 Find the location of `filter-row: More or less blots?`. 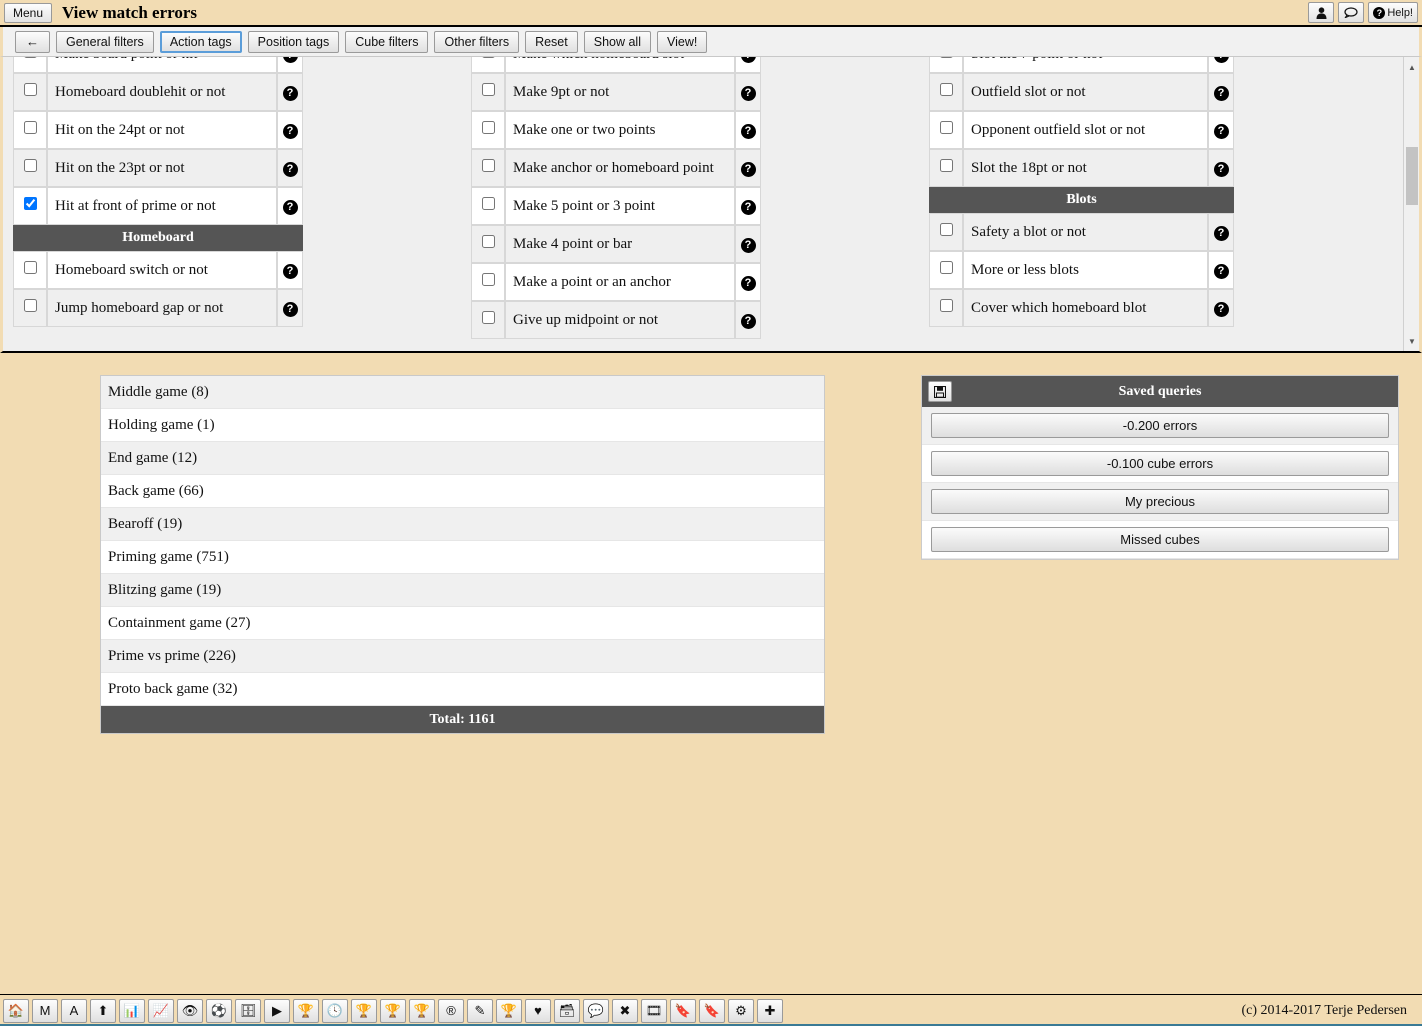

filter-row: More or less blots? is located at coordinates (1081, 270).